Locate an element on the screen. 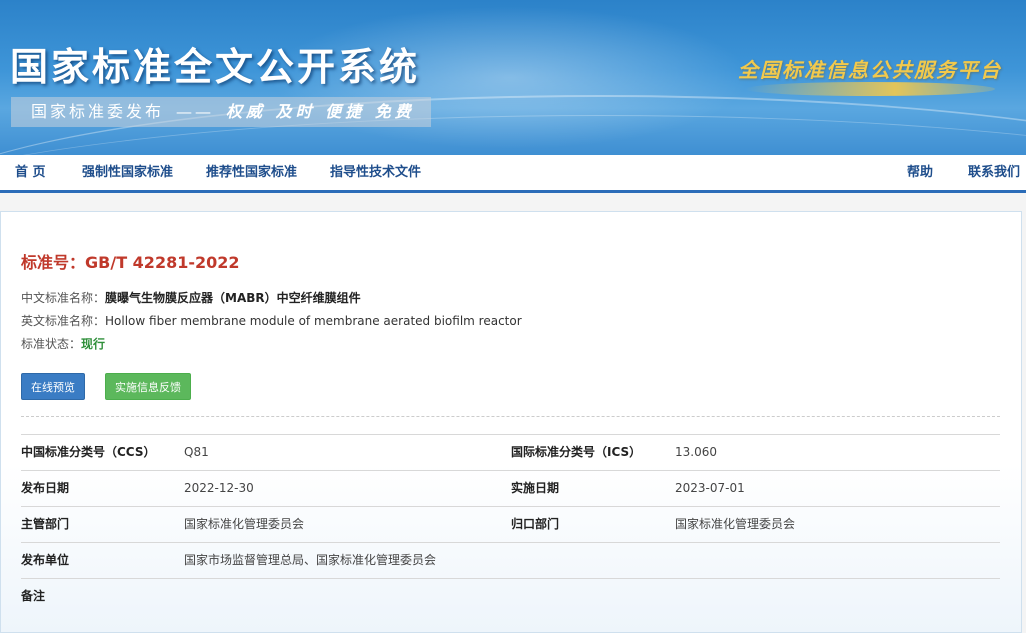 The height and width of the screenshot is (633, 1026). platform-logo-text: 全国标准信息公共服务平台 is located at coordinates (870, 70).